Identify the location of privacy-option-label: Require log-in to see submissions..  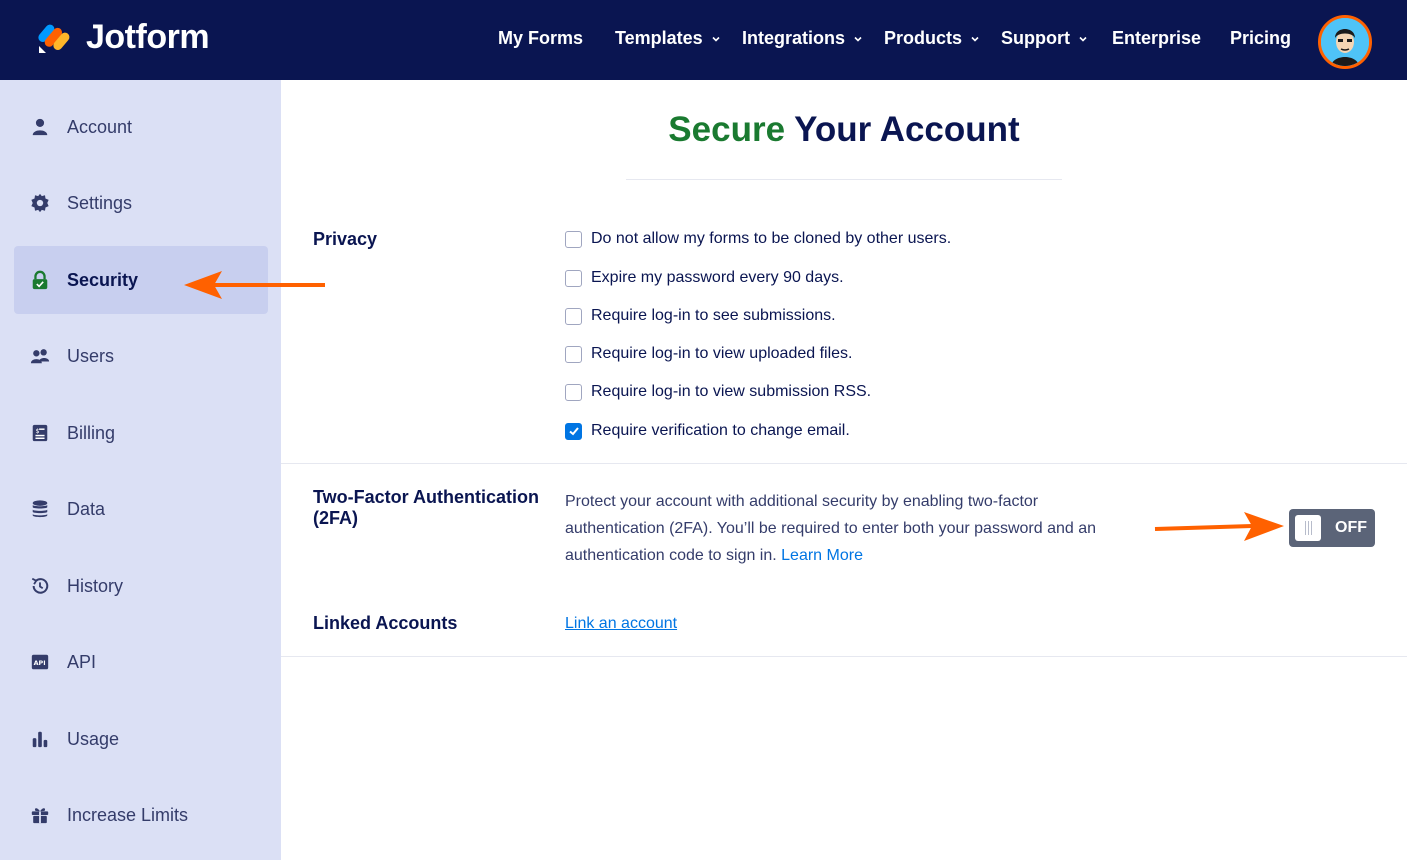
(713, 315).